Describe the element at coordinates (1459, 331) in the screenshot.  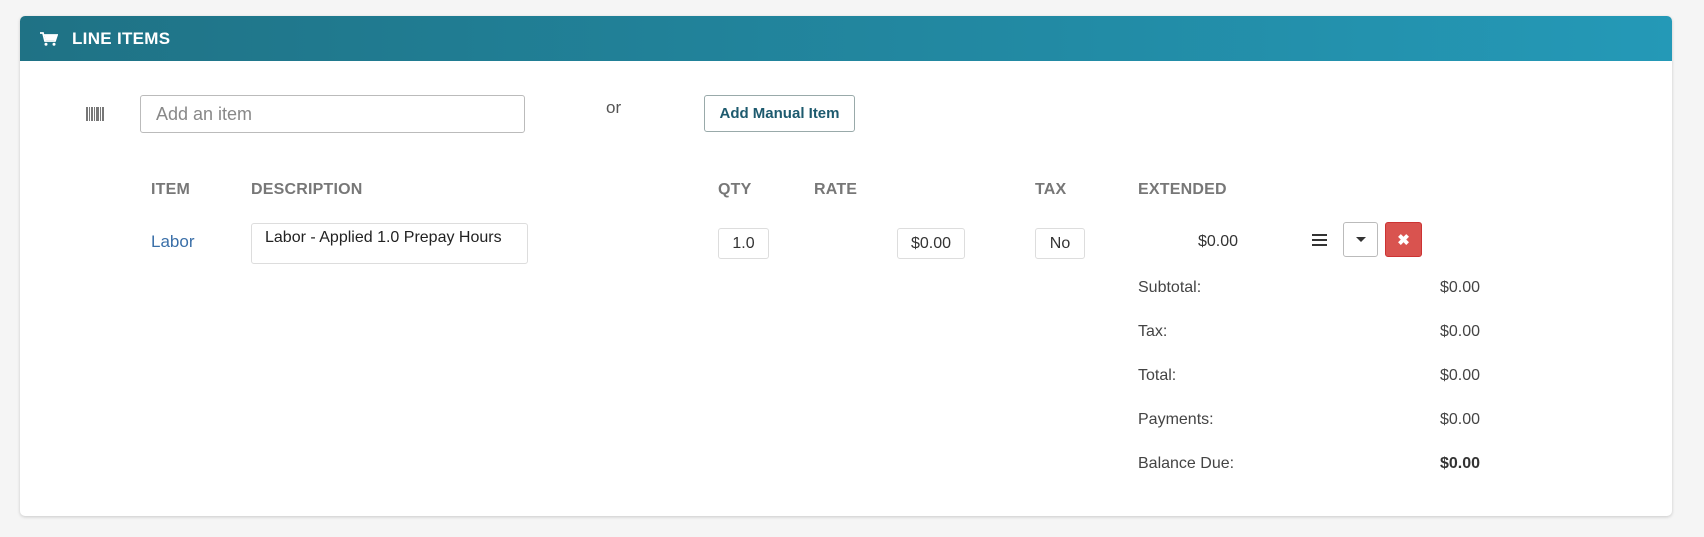
I see `tax-value: $0.00` at that location.